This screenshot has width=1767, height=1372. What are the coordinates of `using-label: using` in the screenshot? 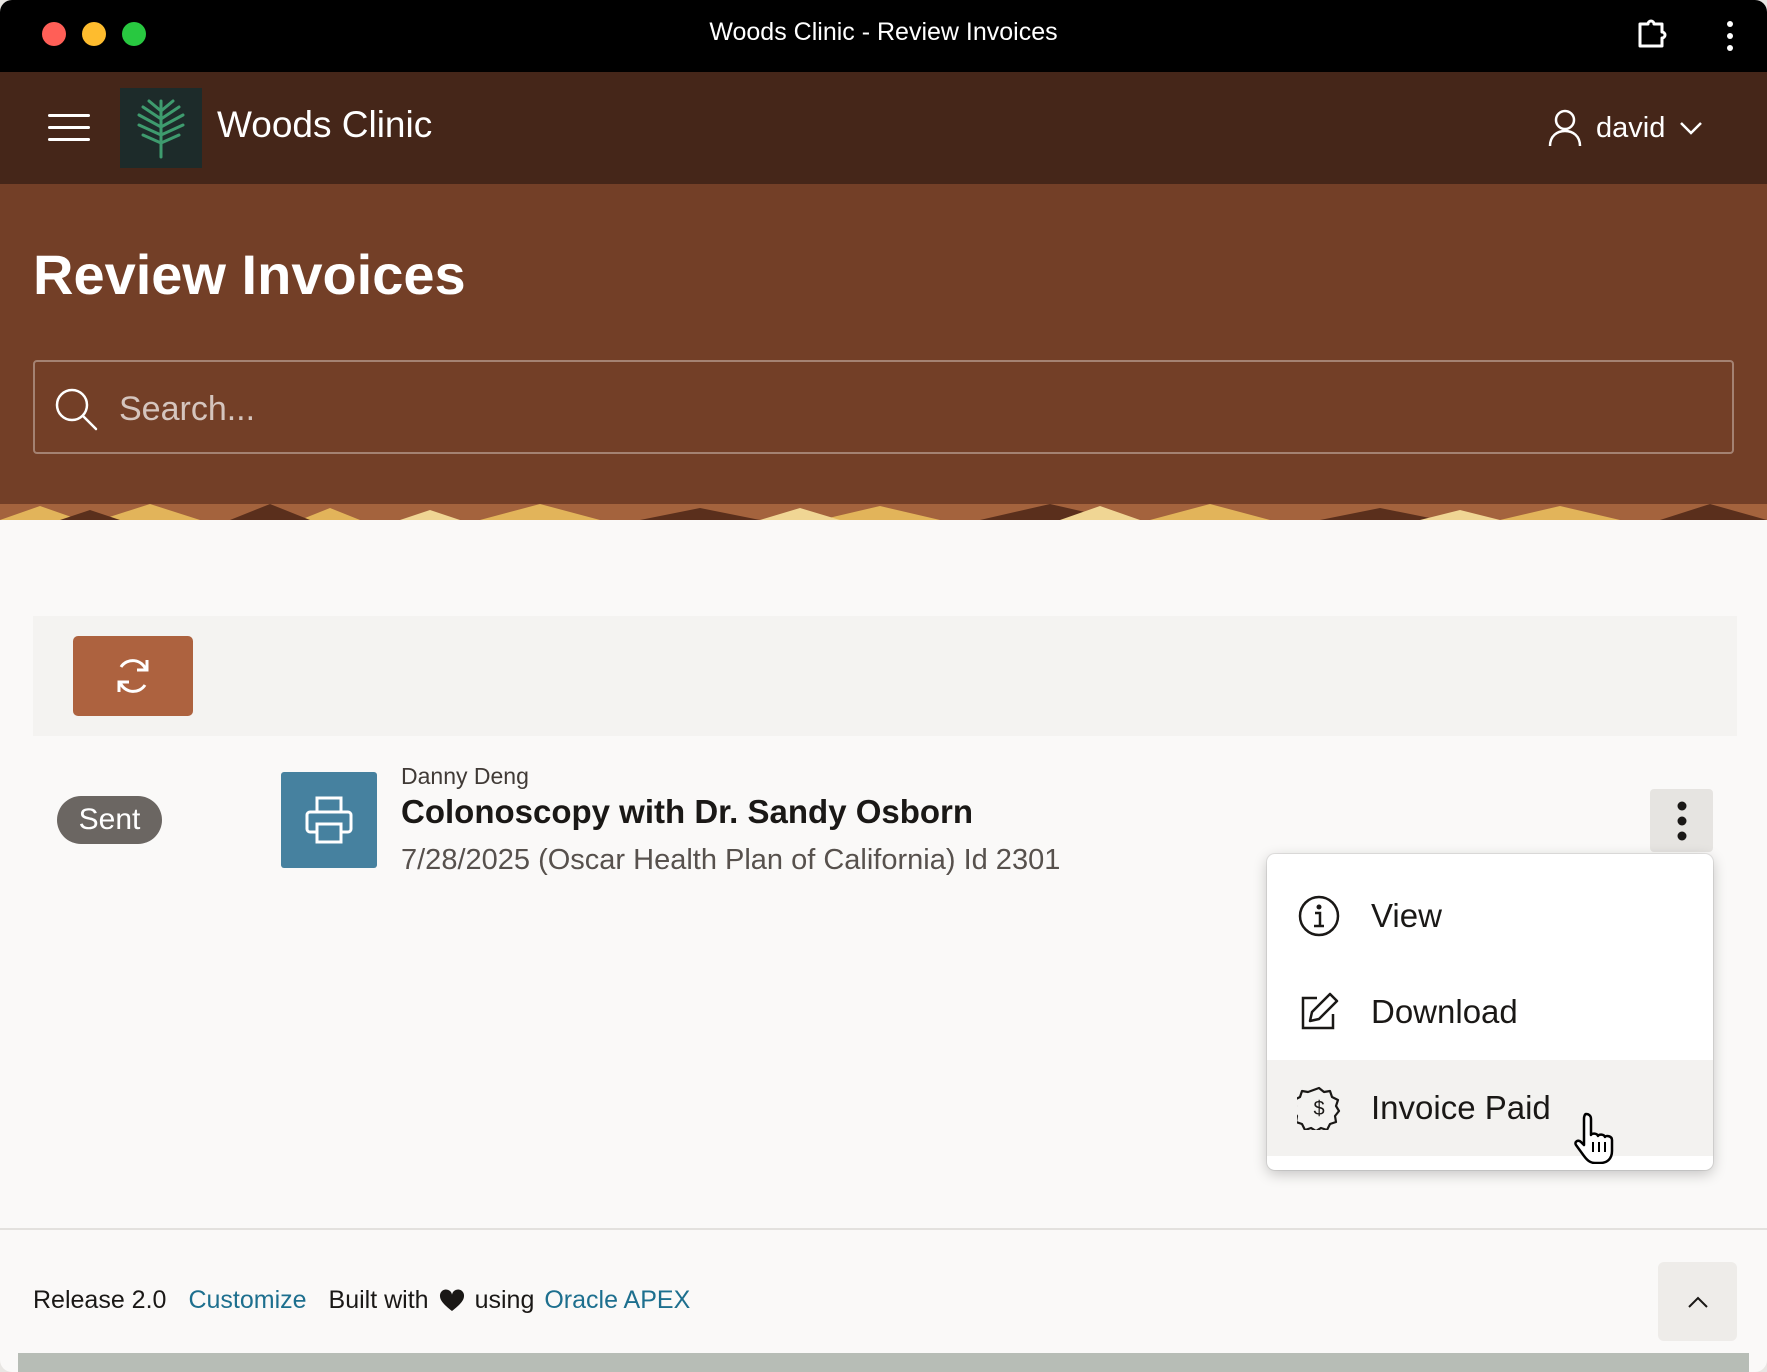 It's located at (504, 1300).